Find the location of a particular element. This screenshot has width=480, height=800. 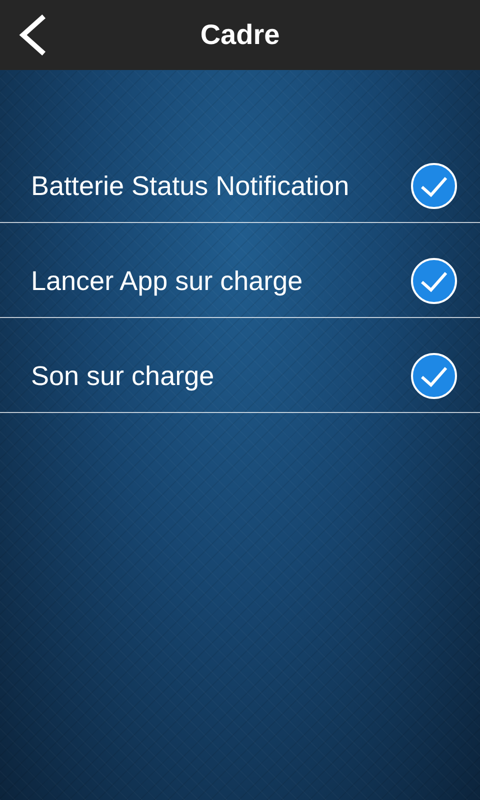

setting-label: Son sur charge is located at coordinates (122, 376).